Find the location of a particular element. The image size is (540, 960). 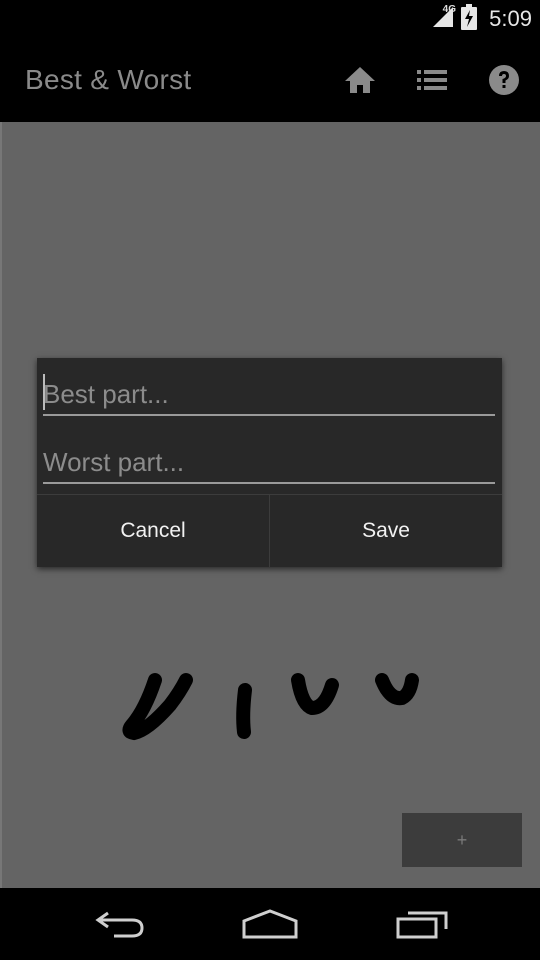

status-icons: 5:09 is located at coordinates (481, 19).